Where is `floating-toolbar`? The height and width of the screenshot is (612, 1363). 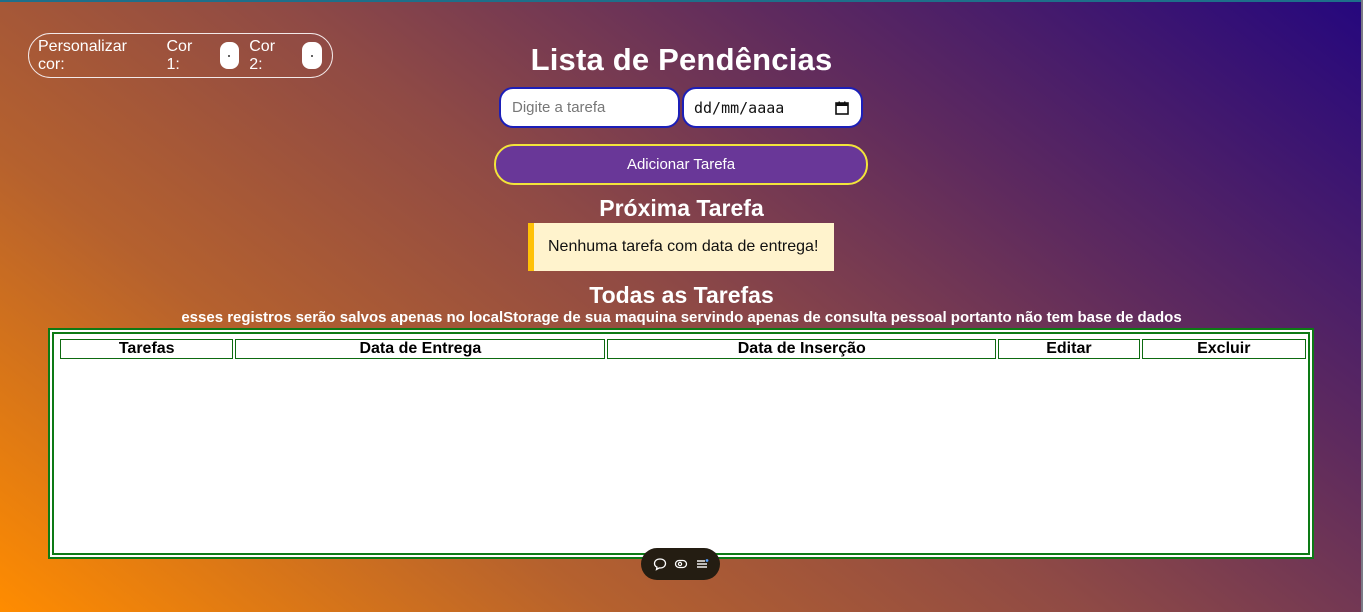
floating-toolbar is located at coordinates (680, 564).